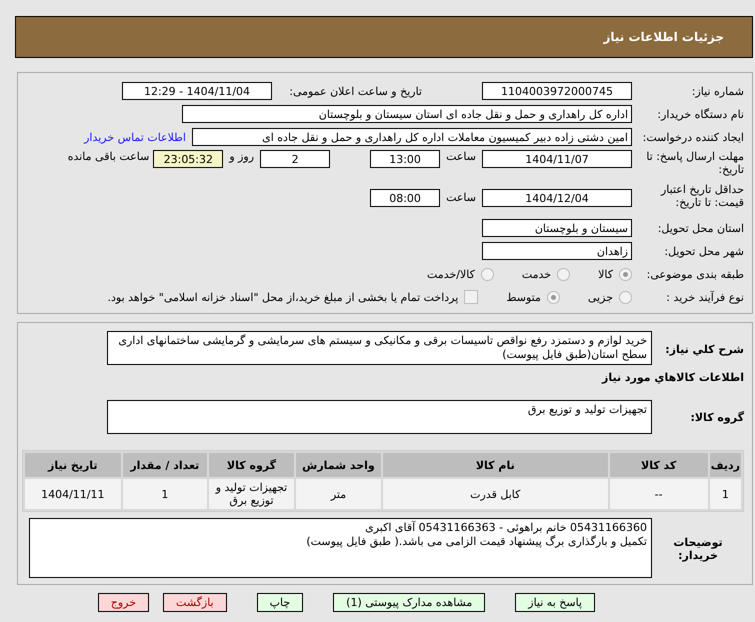 This screenshot has height=622, width=755. Describe the element at coordinates (379, 417) in the screenshot. I see `goods-group-field: تجهیزات تولید و توزیع برق` at that location.